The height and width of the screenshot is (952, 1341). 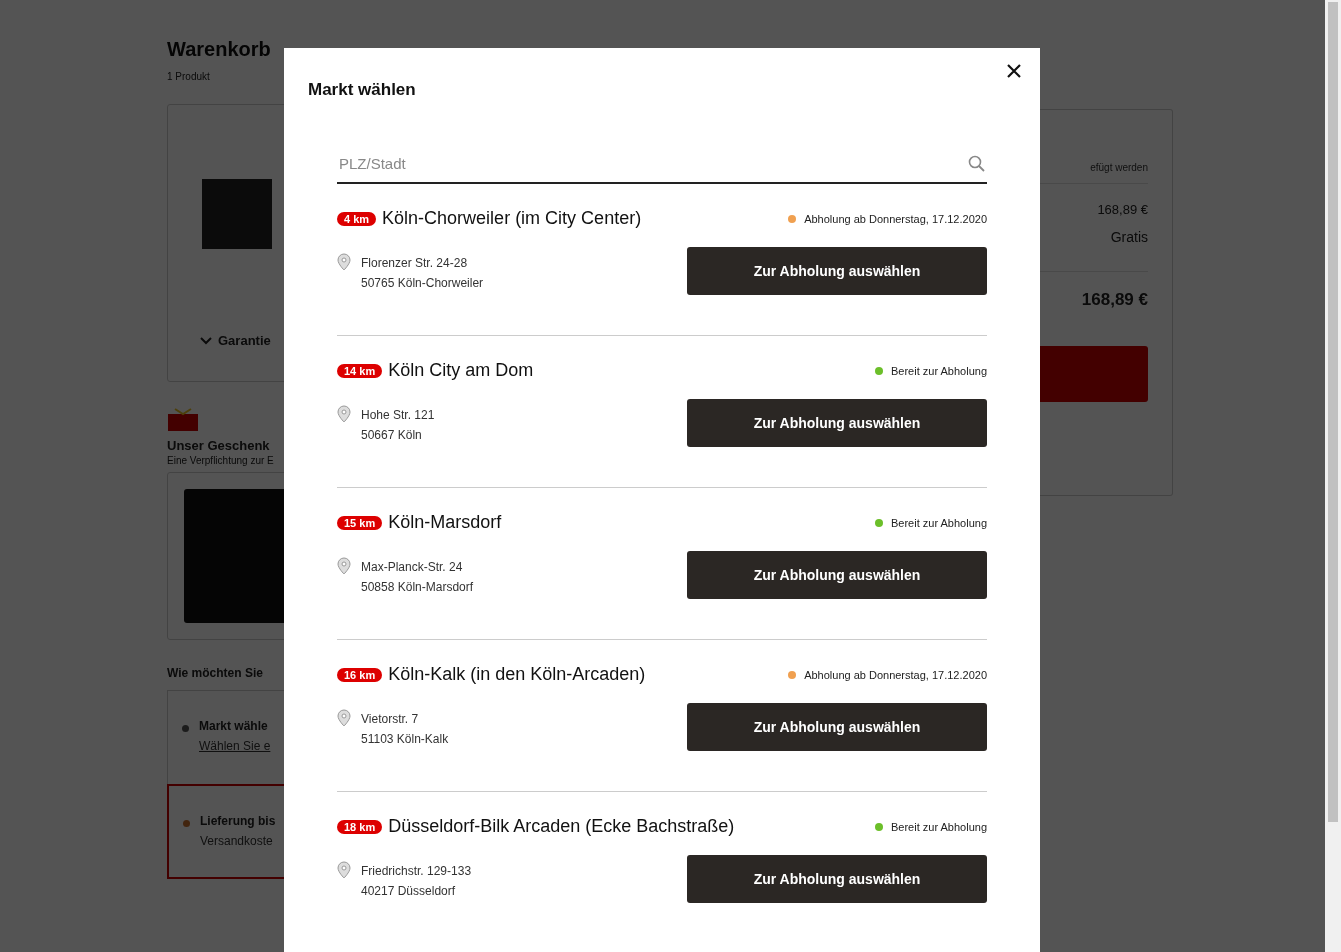 I want to click on street-address: Max-Planck-Str. 24, so click(x=412, y=567).